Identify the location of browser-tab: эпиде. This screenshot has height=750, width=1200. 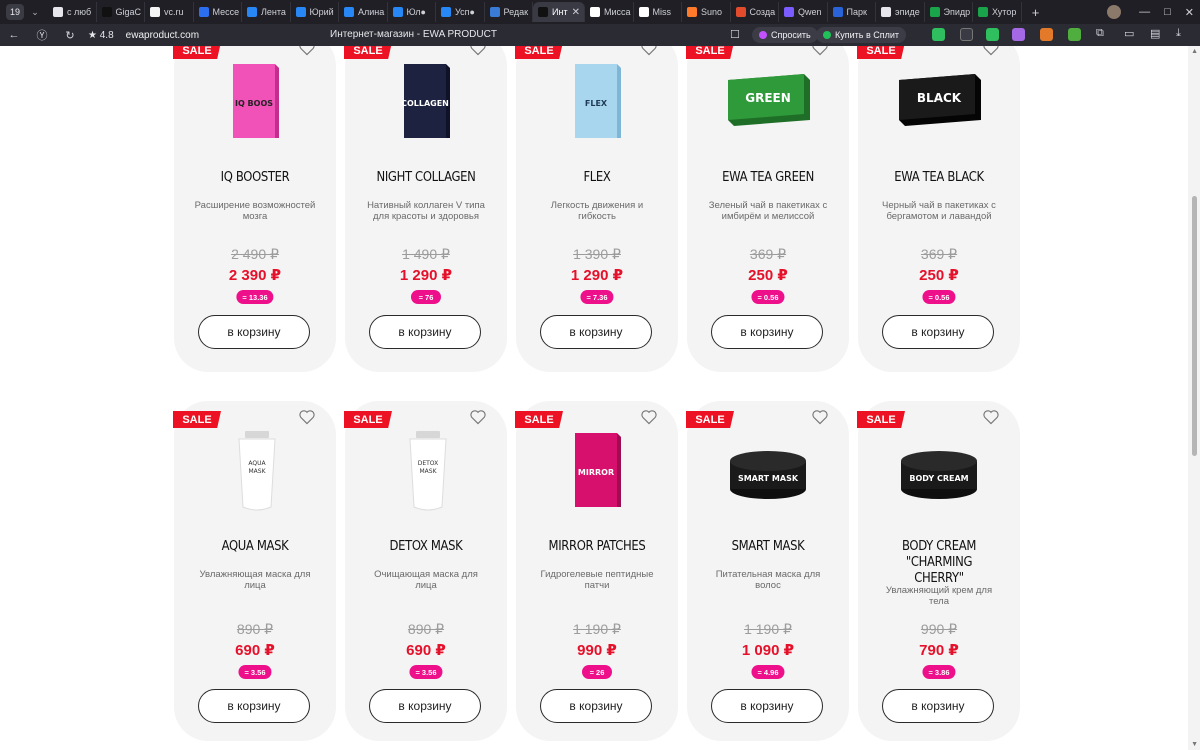
(900, 12).